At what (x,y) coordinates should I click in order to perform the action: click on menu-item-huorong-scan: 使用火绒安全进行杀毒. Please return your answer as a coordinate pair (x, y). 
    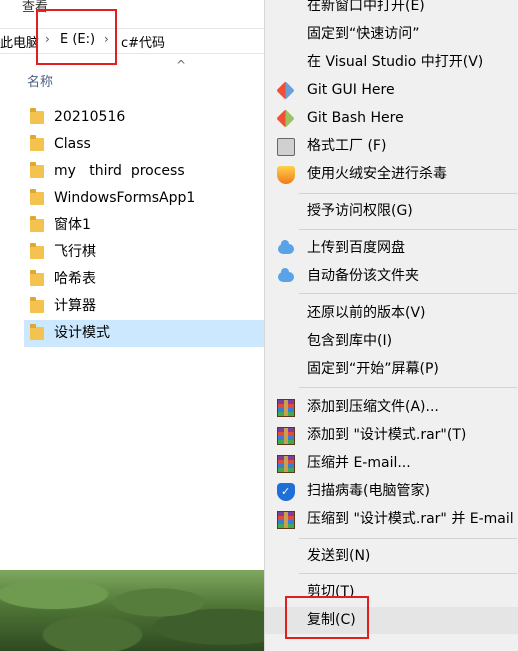
    Looking at the image, I should click on (391, 174).